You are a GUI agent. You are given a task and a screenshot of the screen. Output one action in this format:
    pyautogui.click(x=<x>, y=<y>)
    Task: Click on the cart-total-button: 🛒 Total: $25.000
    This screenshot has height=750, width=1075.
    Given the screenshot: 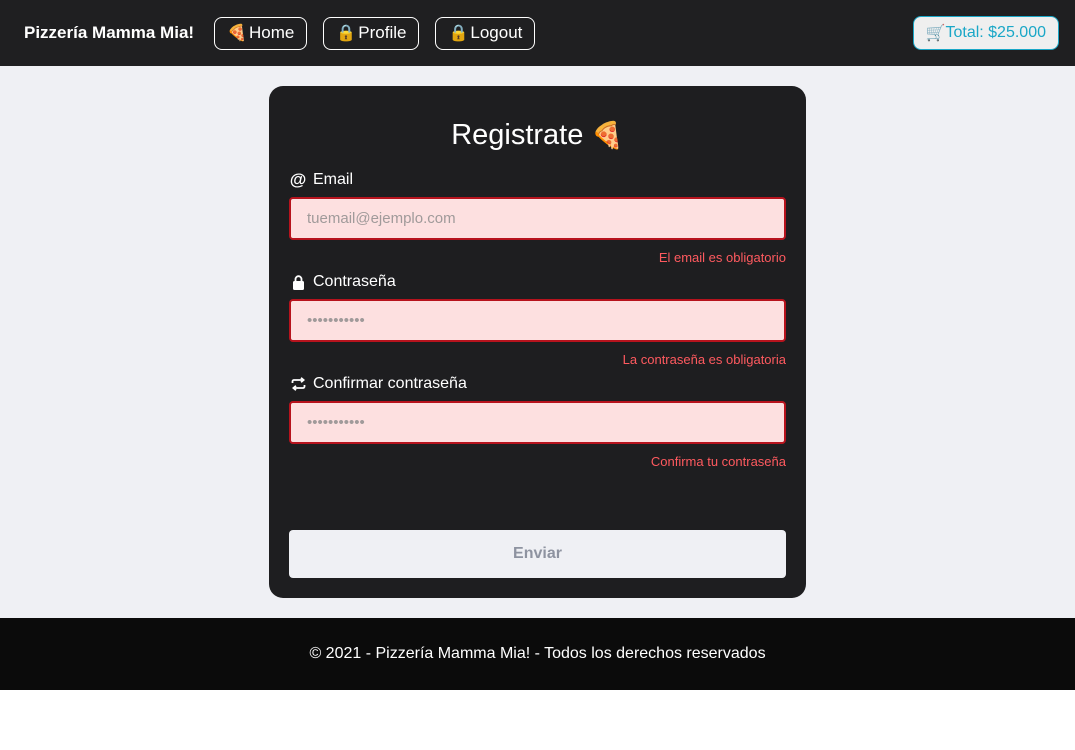 What is the action you would take?
    pyautogui.click(x=985, y=33)
    